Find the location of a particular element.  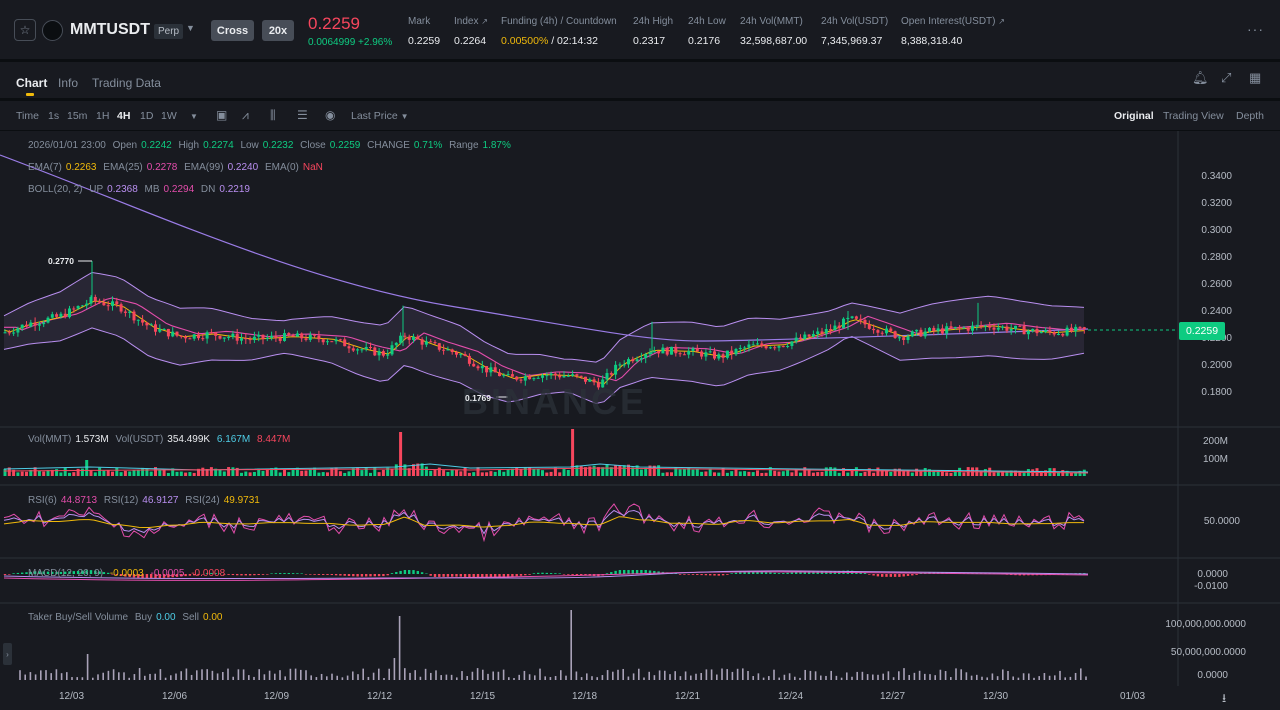

interval-1d: 1D is located at coordinates (146, 116).